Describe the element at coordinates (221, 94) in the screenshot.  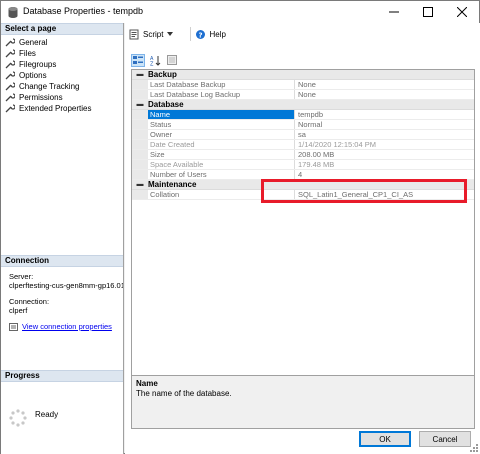
I see `property-name: Last Database Log Backup` at that location.